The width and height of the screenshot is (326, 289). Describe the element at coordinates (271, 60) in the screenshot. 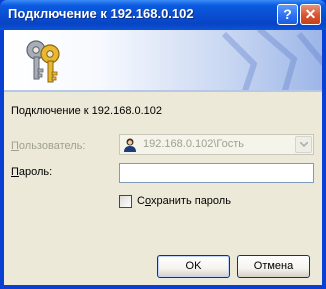

I see `network-watermark-icon` at that location.